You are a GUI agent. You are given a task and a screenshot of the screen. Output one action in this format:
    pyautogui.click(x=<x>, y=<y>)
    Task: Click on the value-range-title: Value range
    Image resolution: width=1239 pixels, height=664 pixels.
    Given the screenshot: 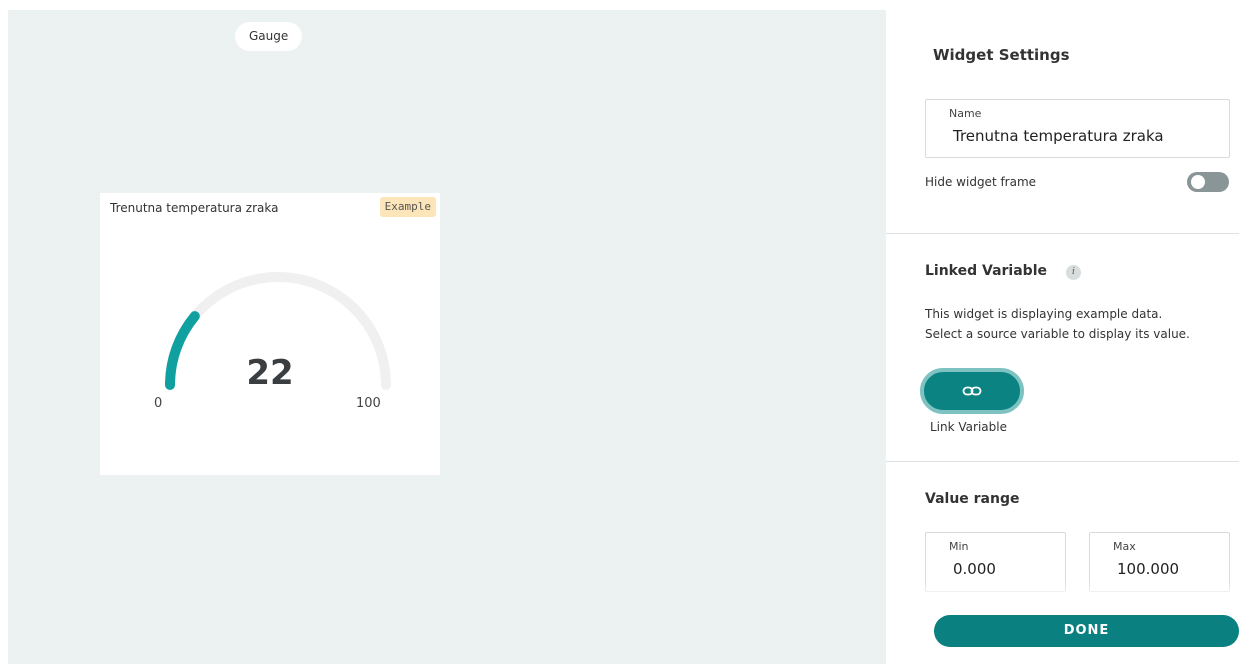 What is the action you would take?
    pyautogui.click(x=972, y=499)
    